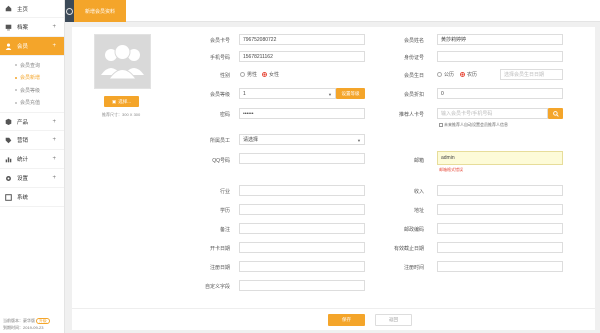 The width and height of the screenshot is (600, 333). Describe the element at coordinates (472, 75) in the screenshot. I see `birthday-lunar-label: 农历` at that location.